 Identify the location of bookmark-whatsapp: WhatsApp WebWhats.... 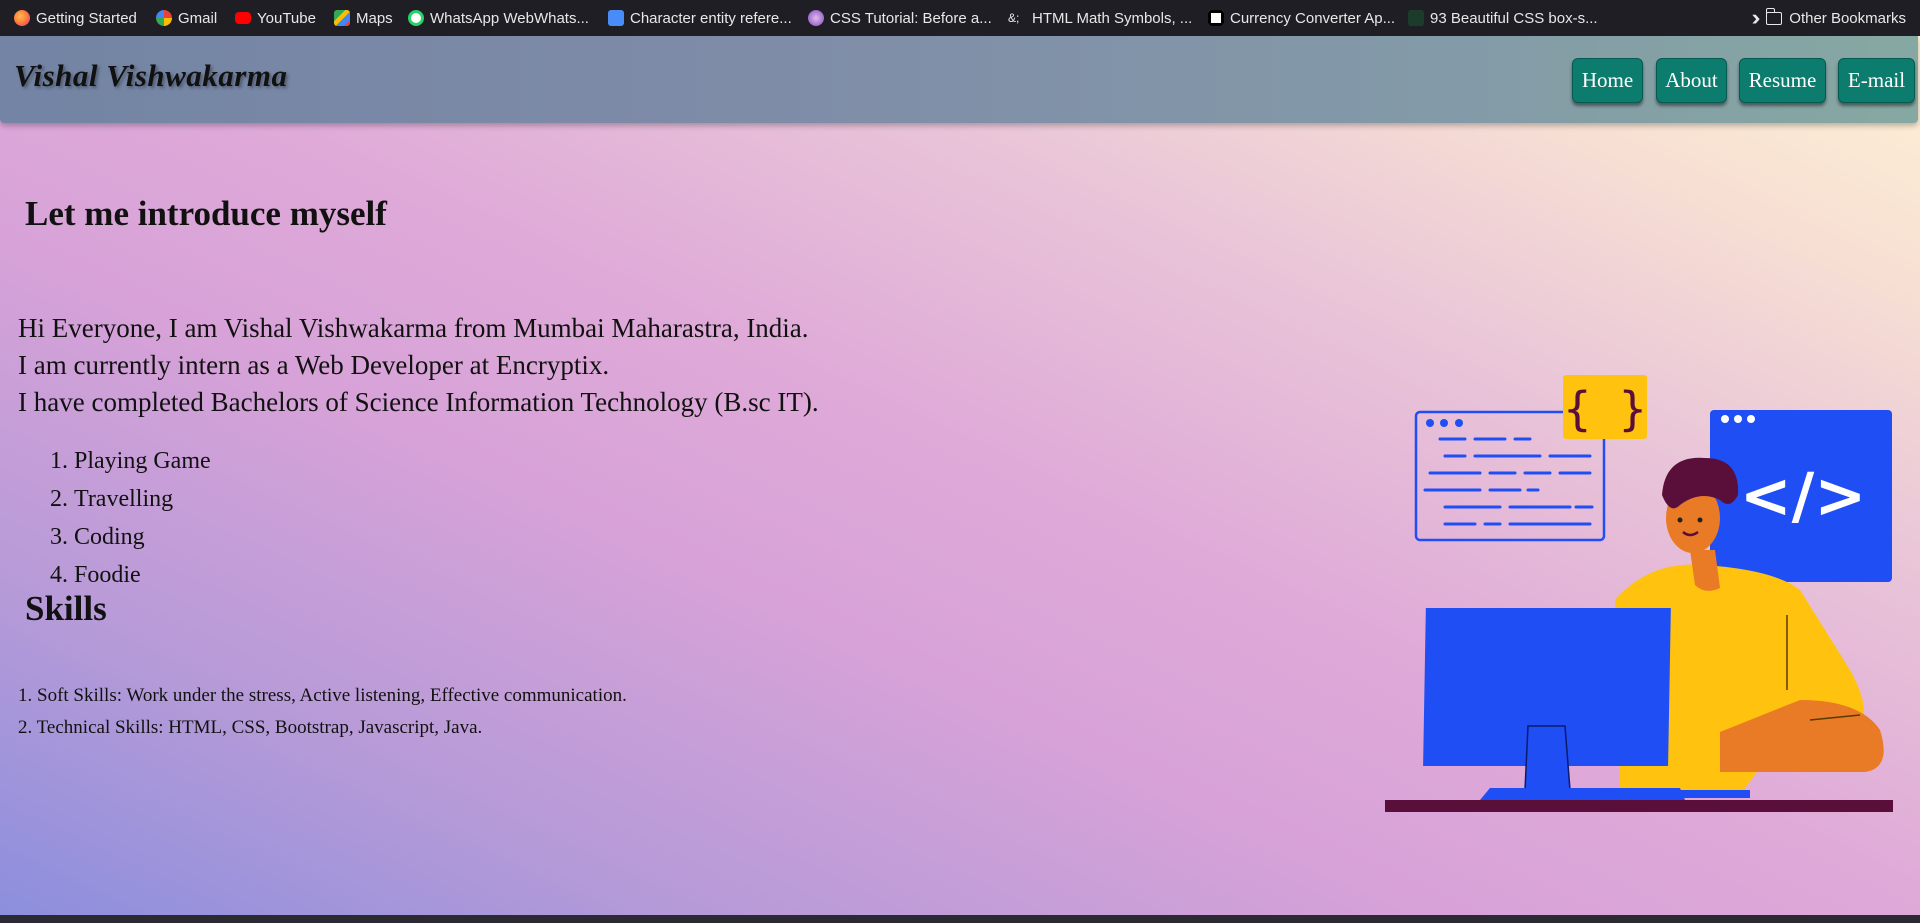
(498, 18).